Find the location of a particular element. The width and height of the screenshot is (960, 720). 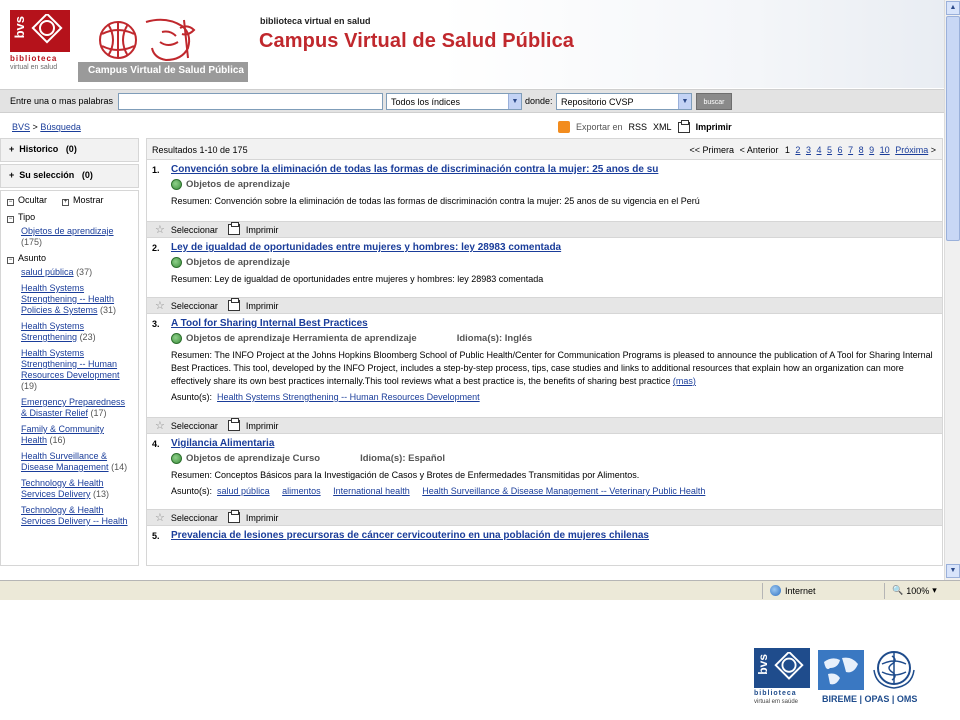

chevron-down-icon: ▾ is located at coordinates (934, 590).